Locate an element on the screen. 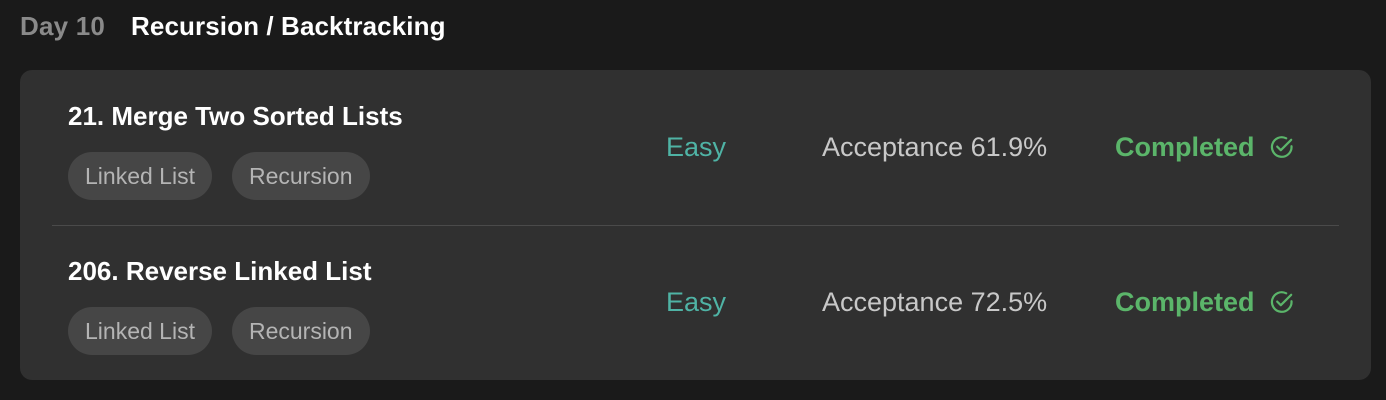 This screenshot has height=400, width=1386. acceptance-rate: Acceptance 72.5% is located at coordinates (935, 302).